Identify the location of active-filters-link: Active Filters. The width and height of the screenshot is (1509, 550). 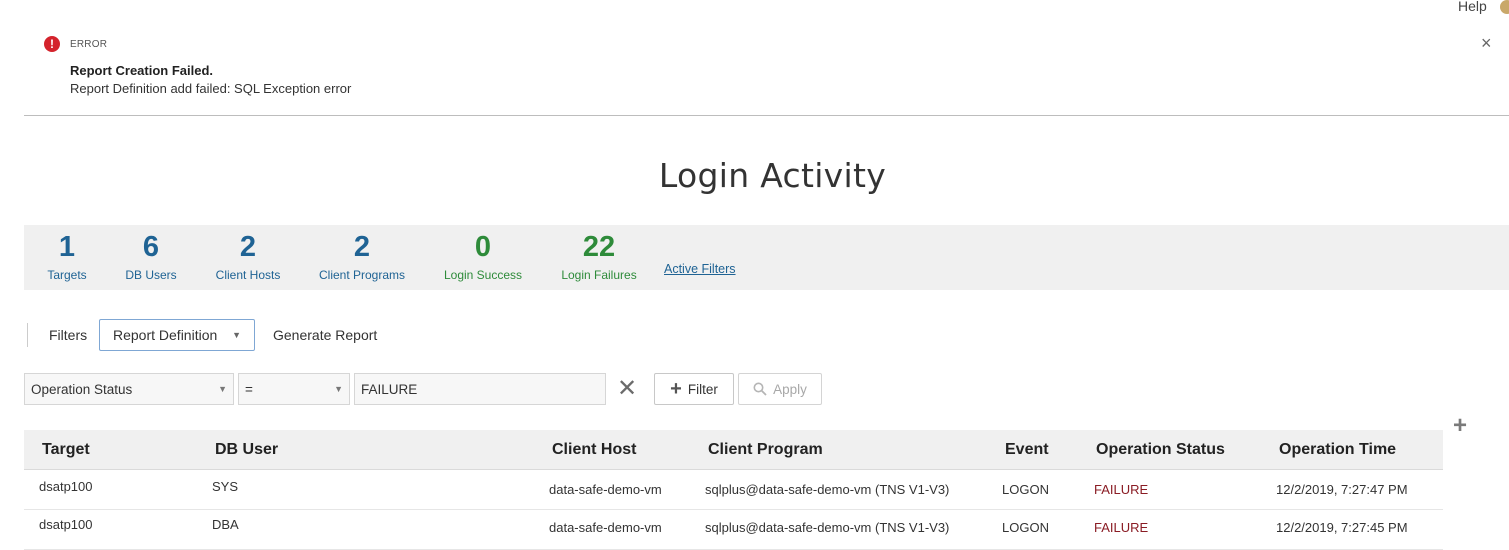
(700, 269).